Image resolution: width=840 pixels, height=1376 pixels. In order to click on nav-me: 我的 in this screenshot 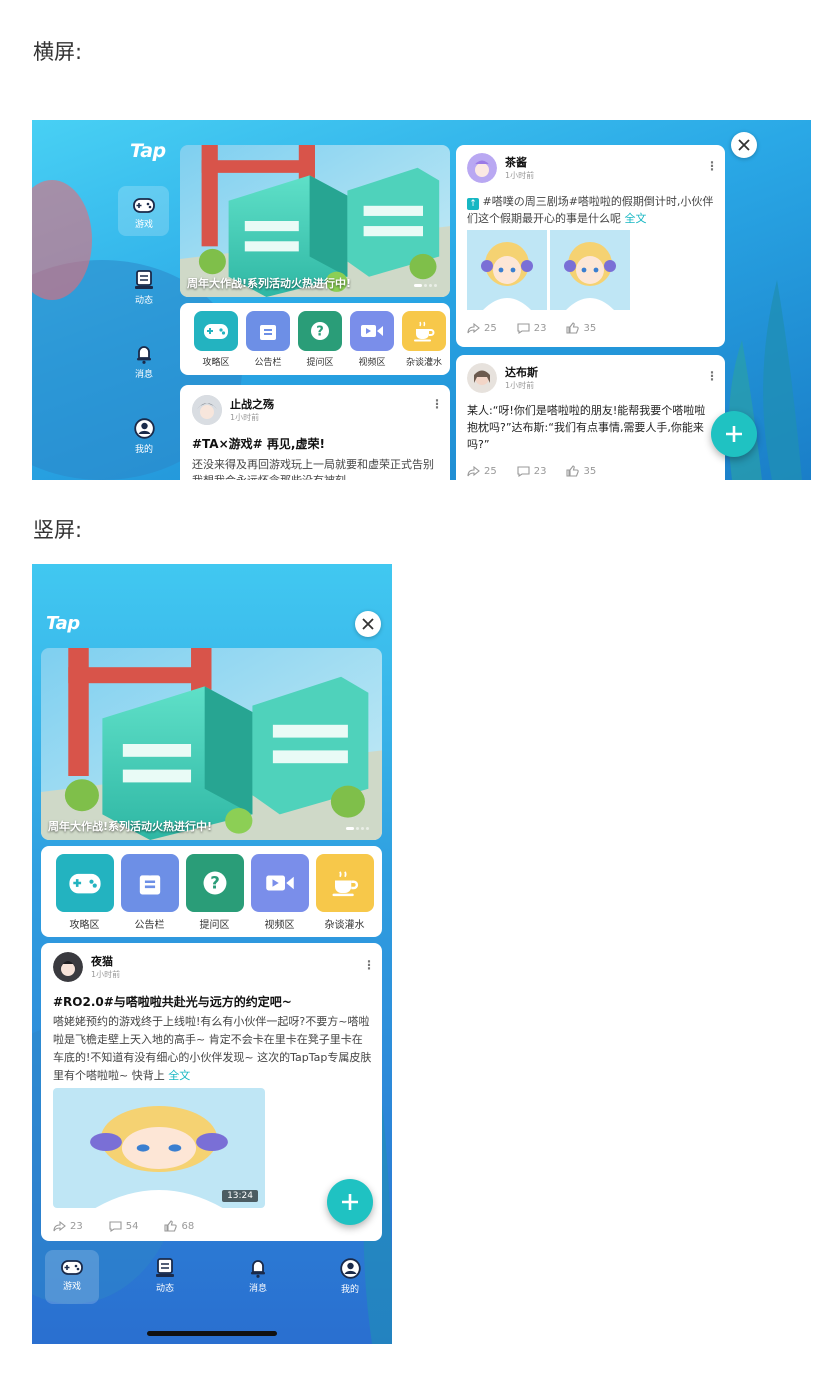, I will do `click(144, 436)`.